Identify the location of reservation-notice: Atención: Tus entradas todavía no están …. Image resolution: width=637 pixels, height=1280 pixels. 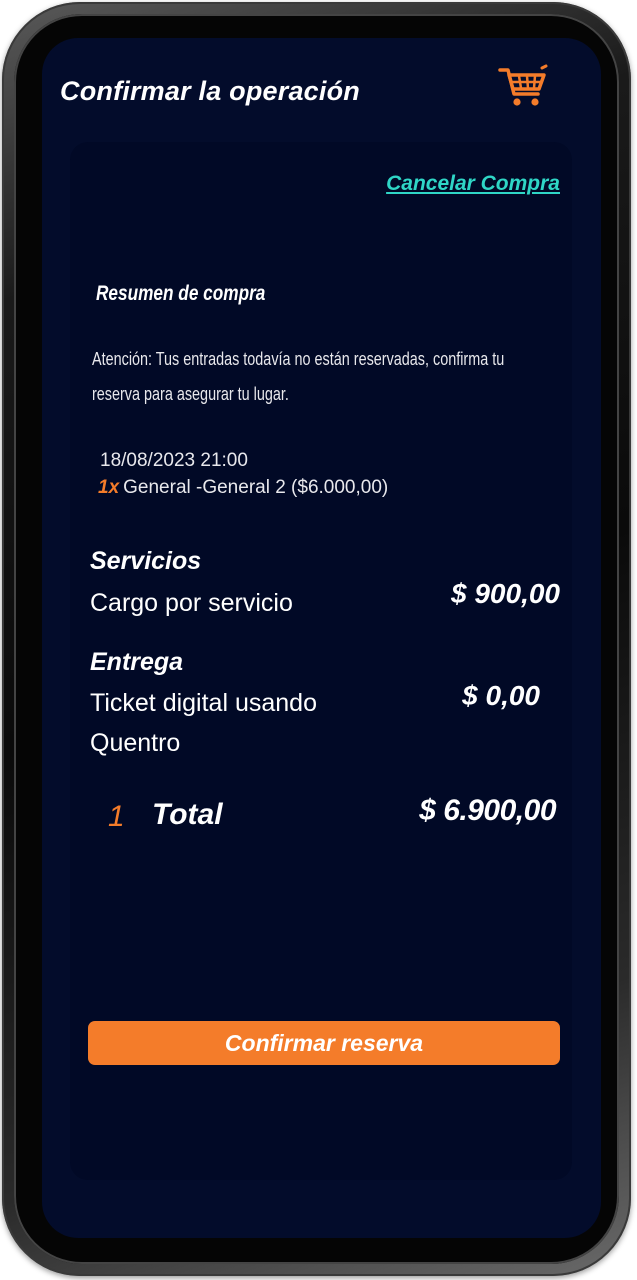
(298, 376).